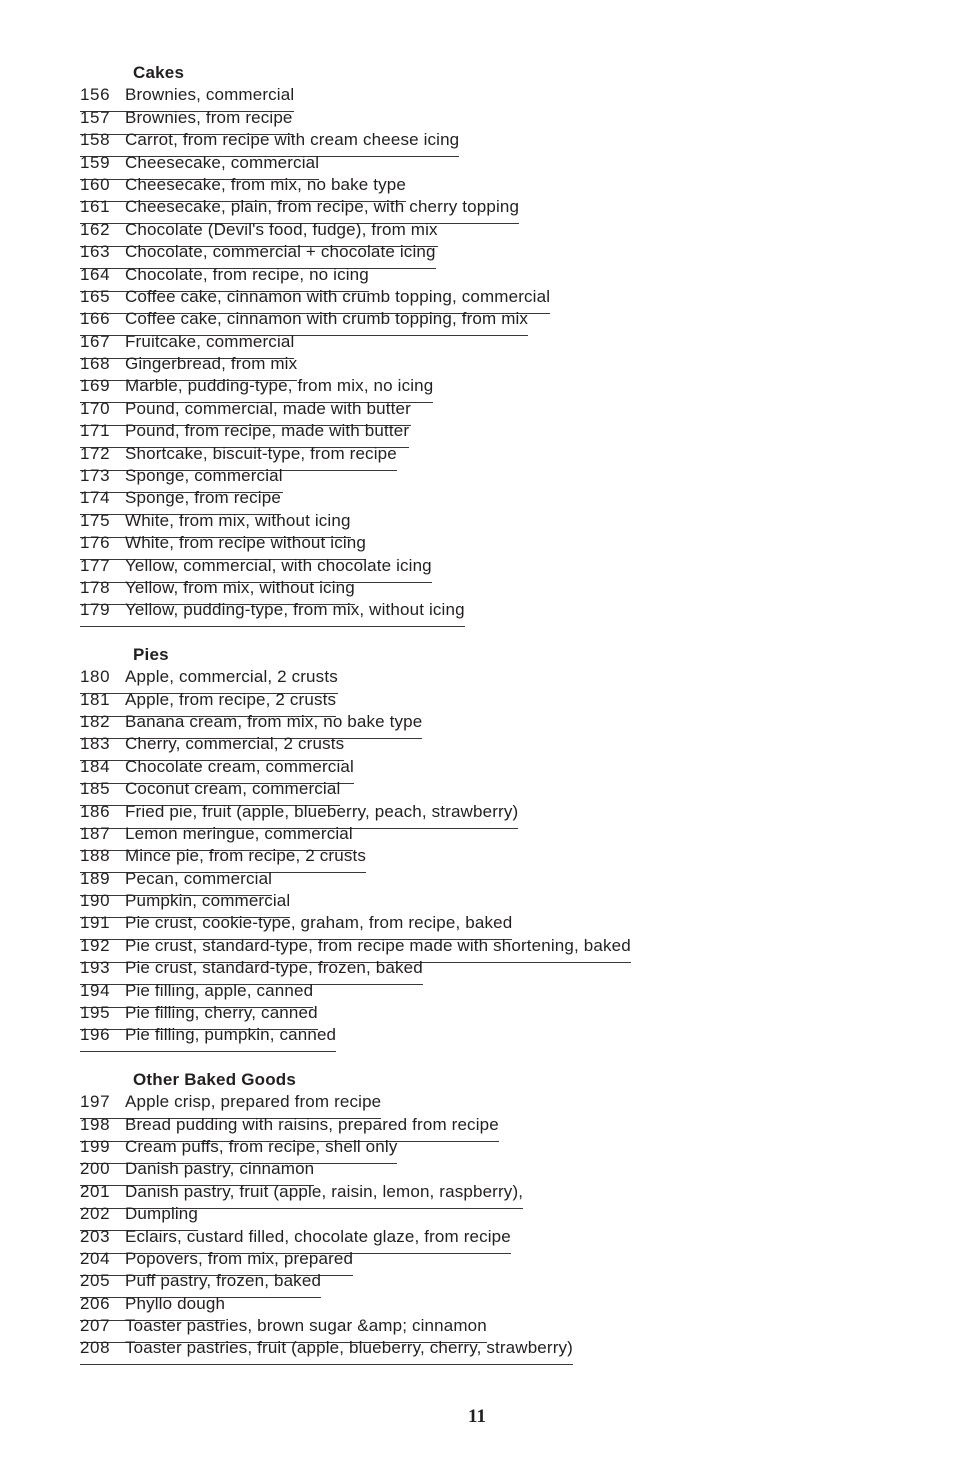 The height and width of the screenshot is (1475, 954). What do you see at coordinates (221, 1013) in the screenshot?
I see `entry-label: Pie filling, cherry, canned` at bounding box center [221, 1013].